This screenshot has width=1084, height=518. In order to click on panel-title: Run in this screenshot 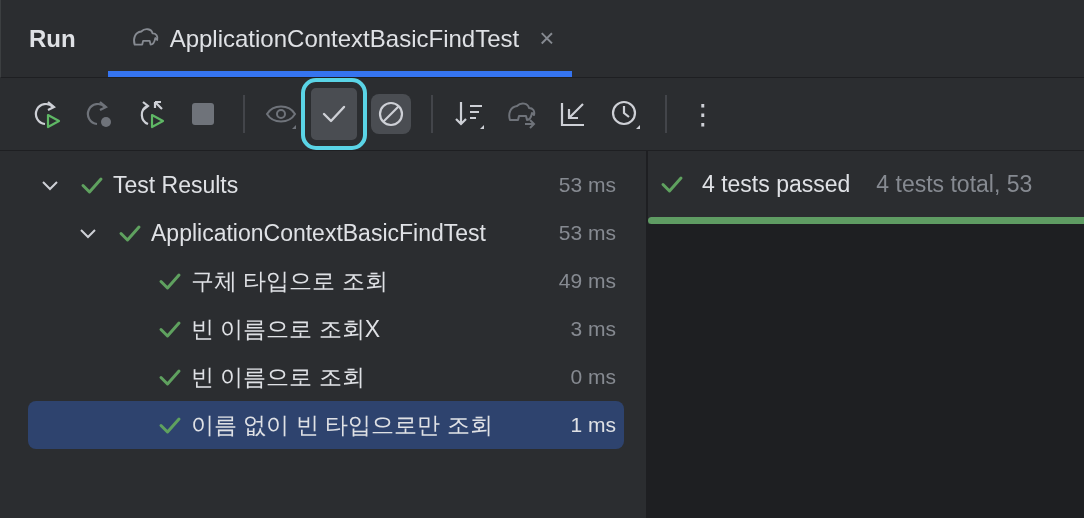, I will do `click(52, 38)`.